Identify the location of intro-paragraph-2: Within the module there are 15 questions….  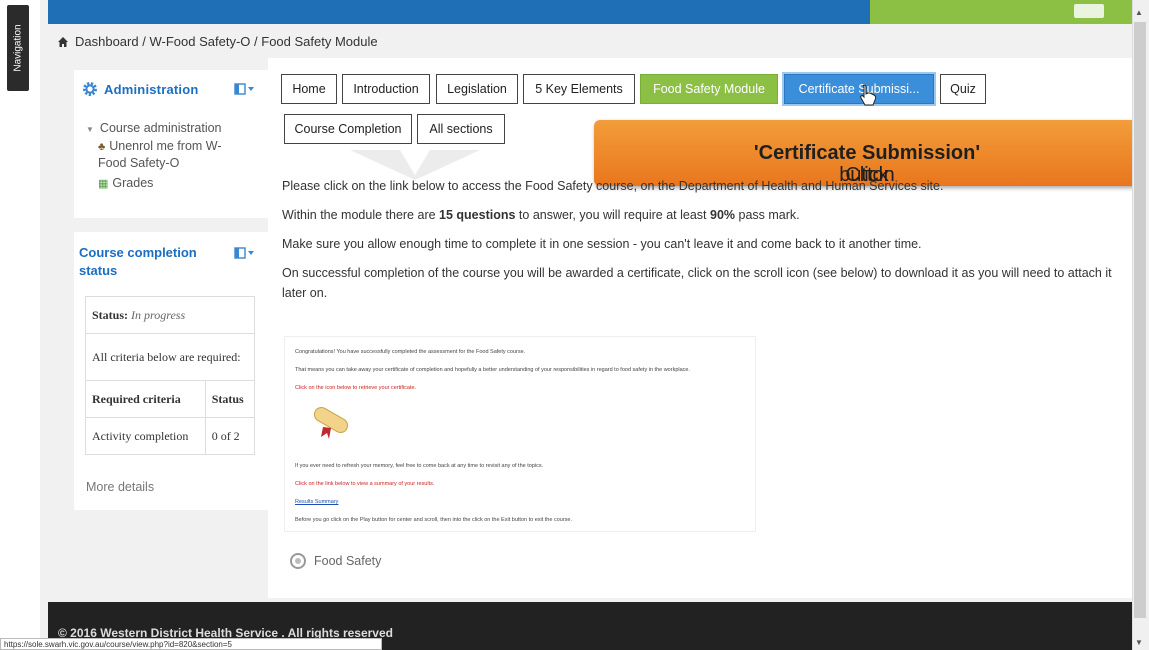
(702, 215).